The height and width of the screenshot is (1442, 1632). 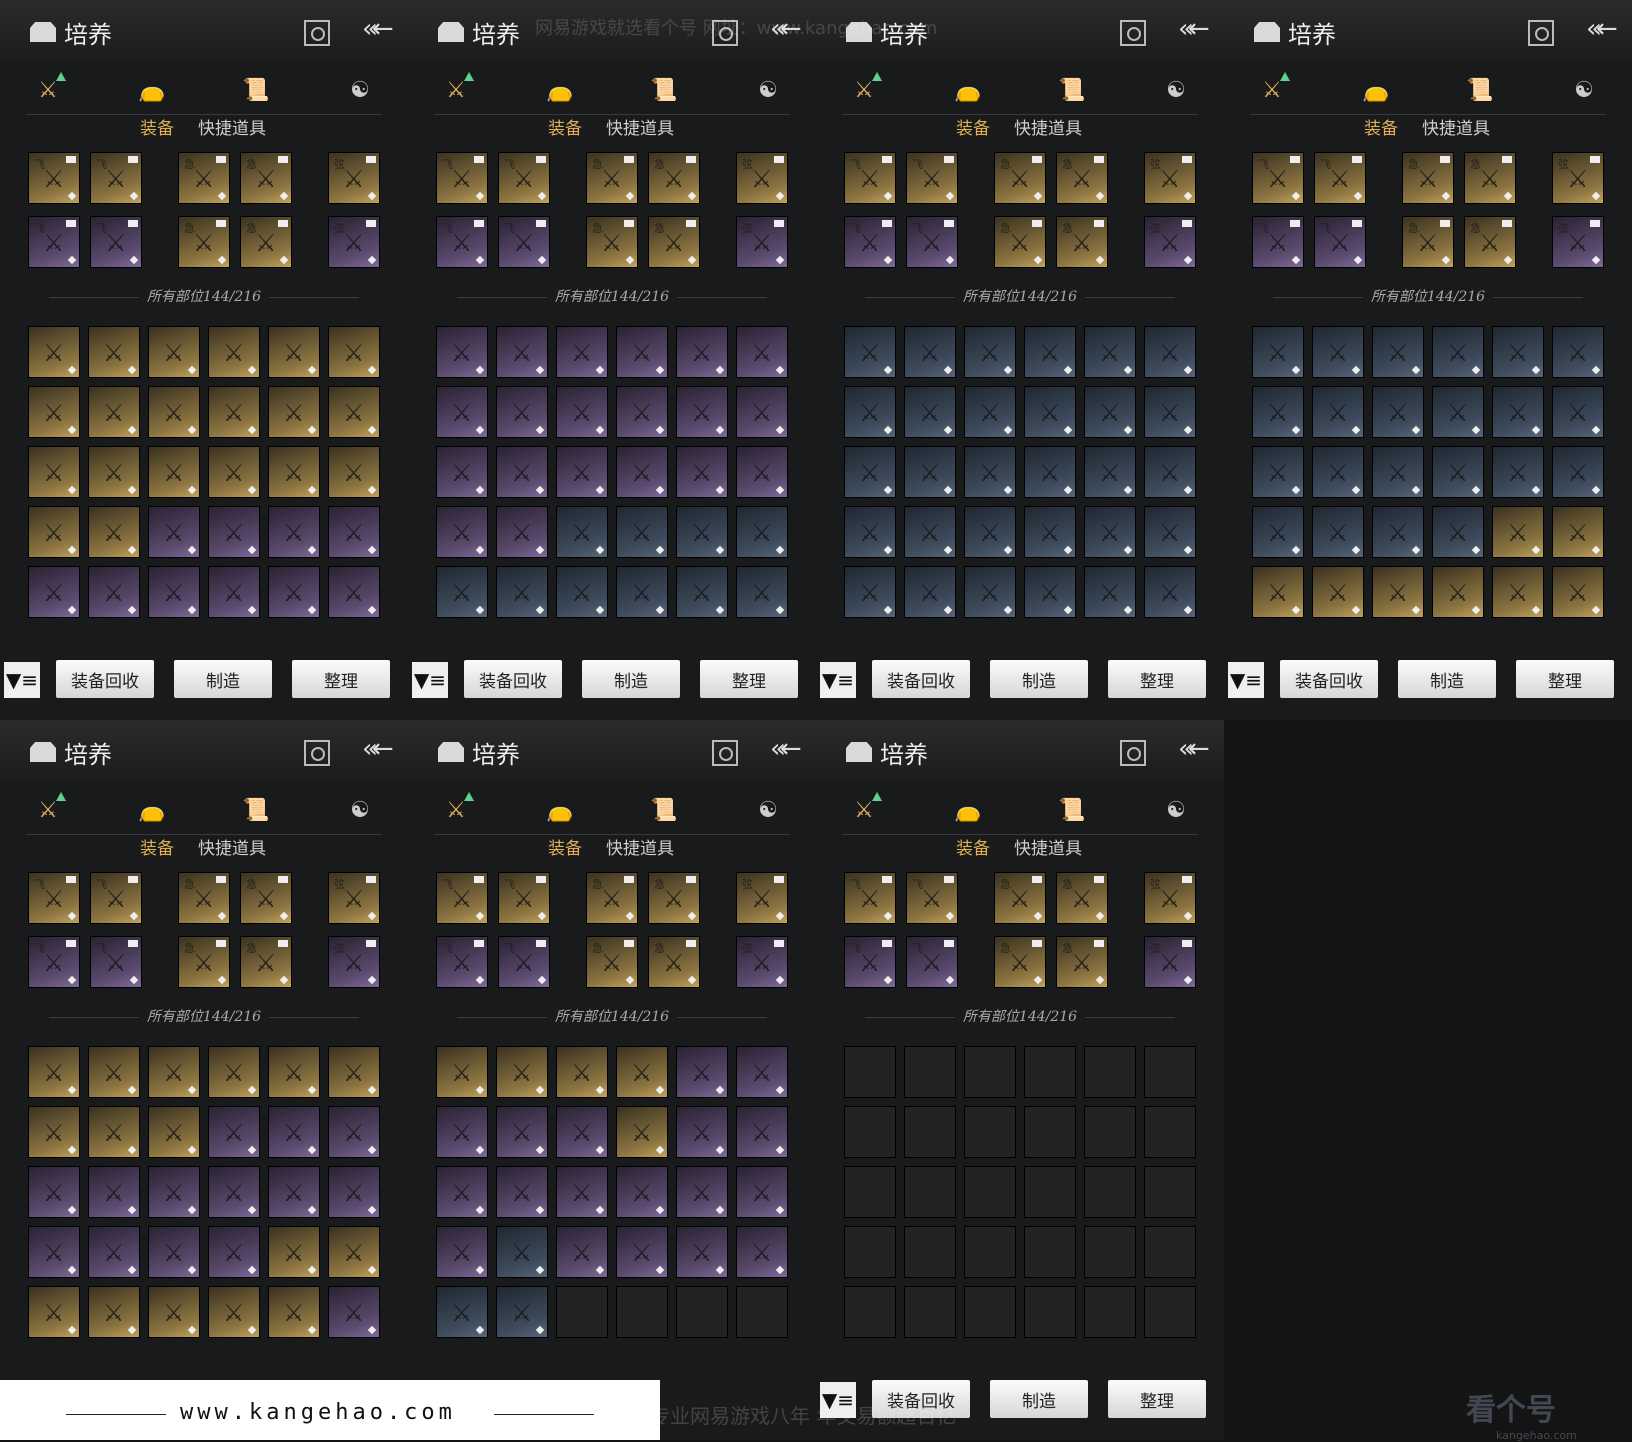 What do you see at coordinates (565, 846) in the screenshot?
I see `tab-equipment: 装备` at bounding box center [565, 846].